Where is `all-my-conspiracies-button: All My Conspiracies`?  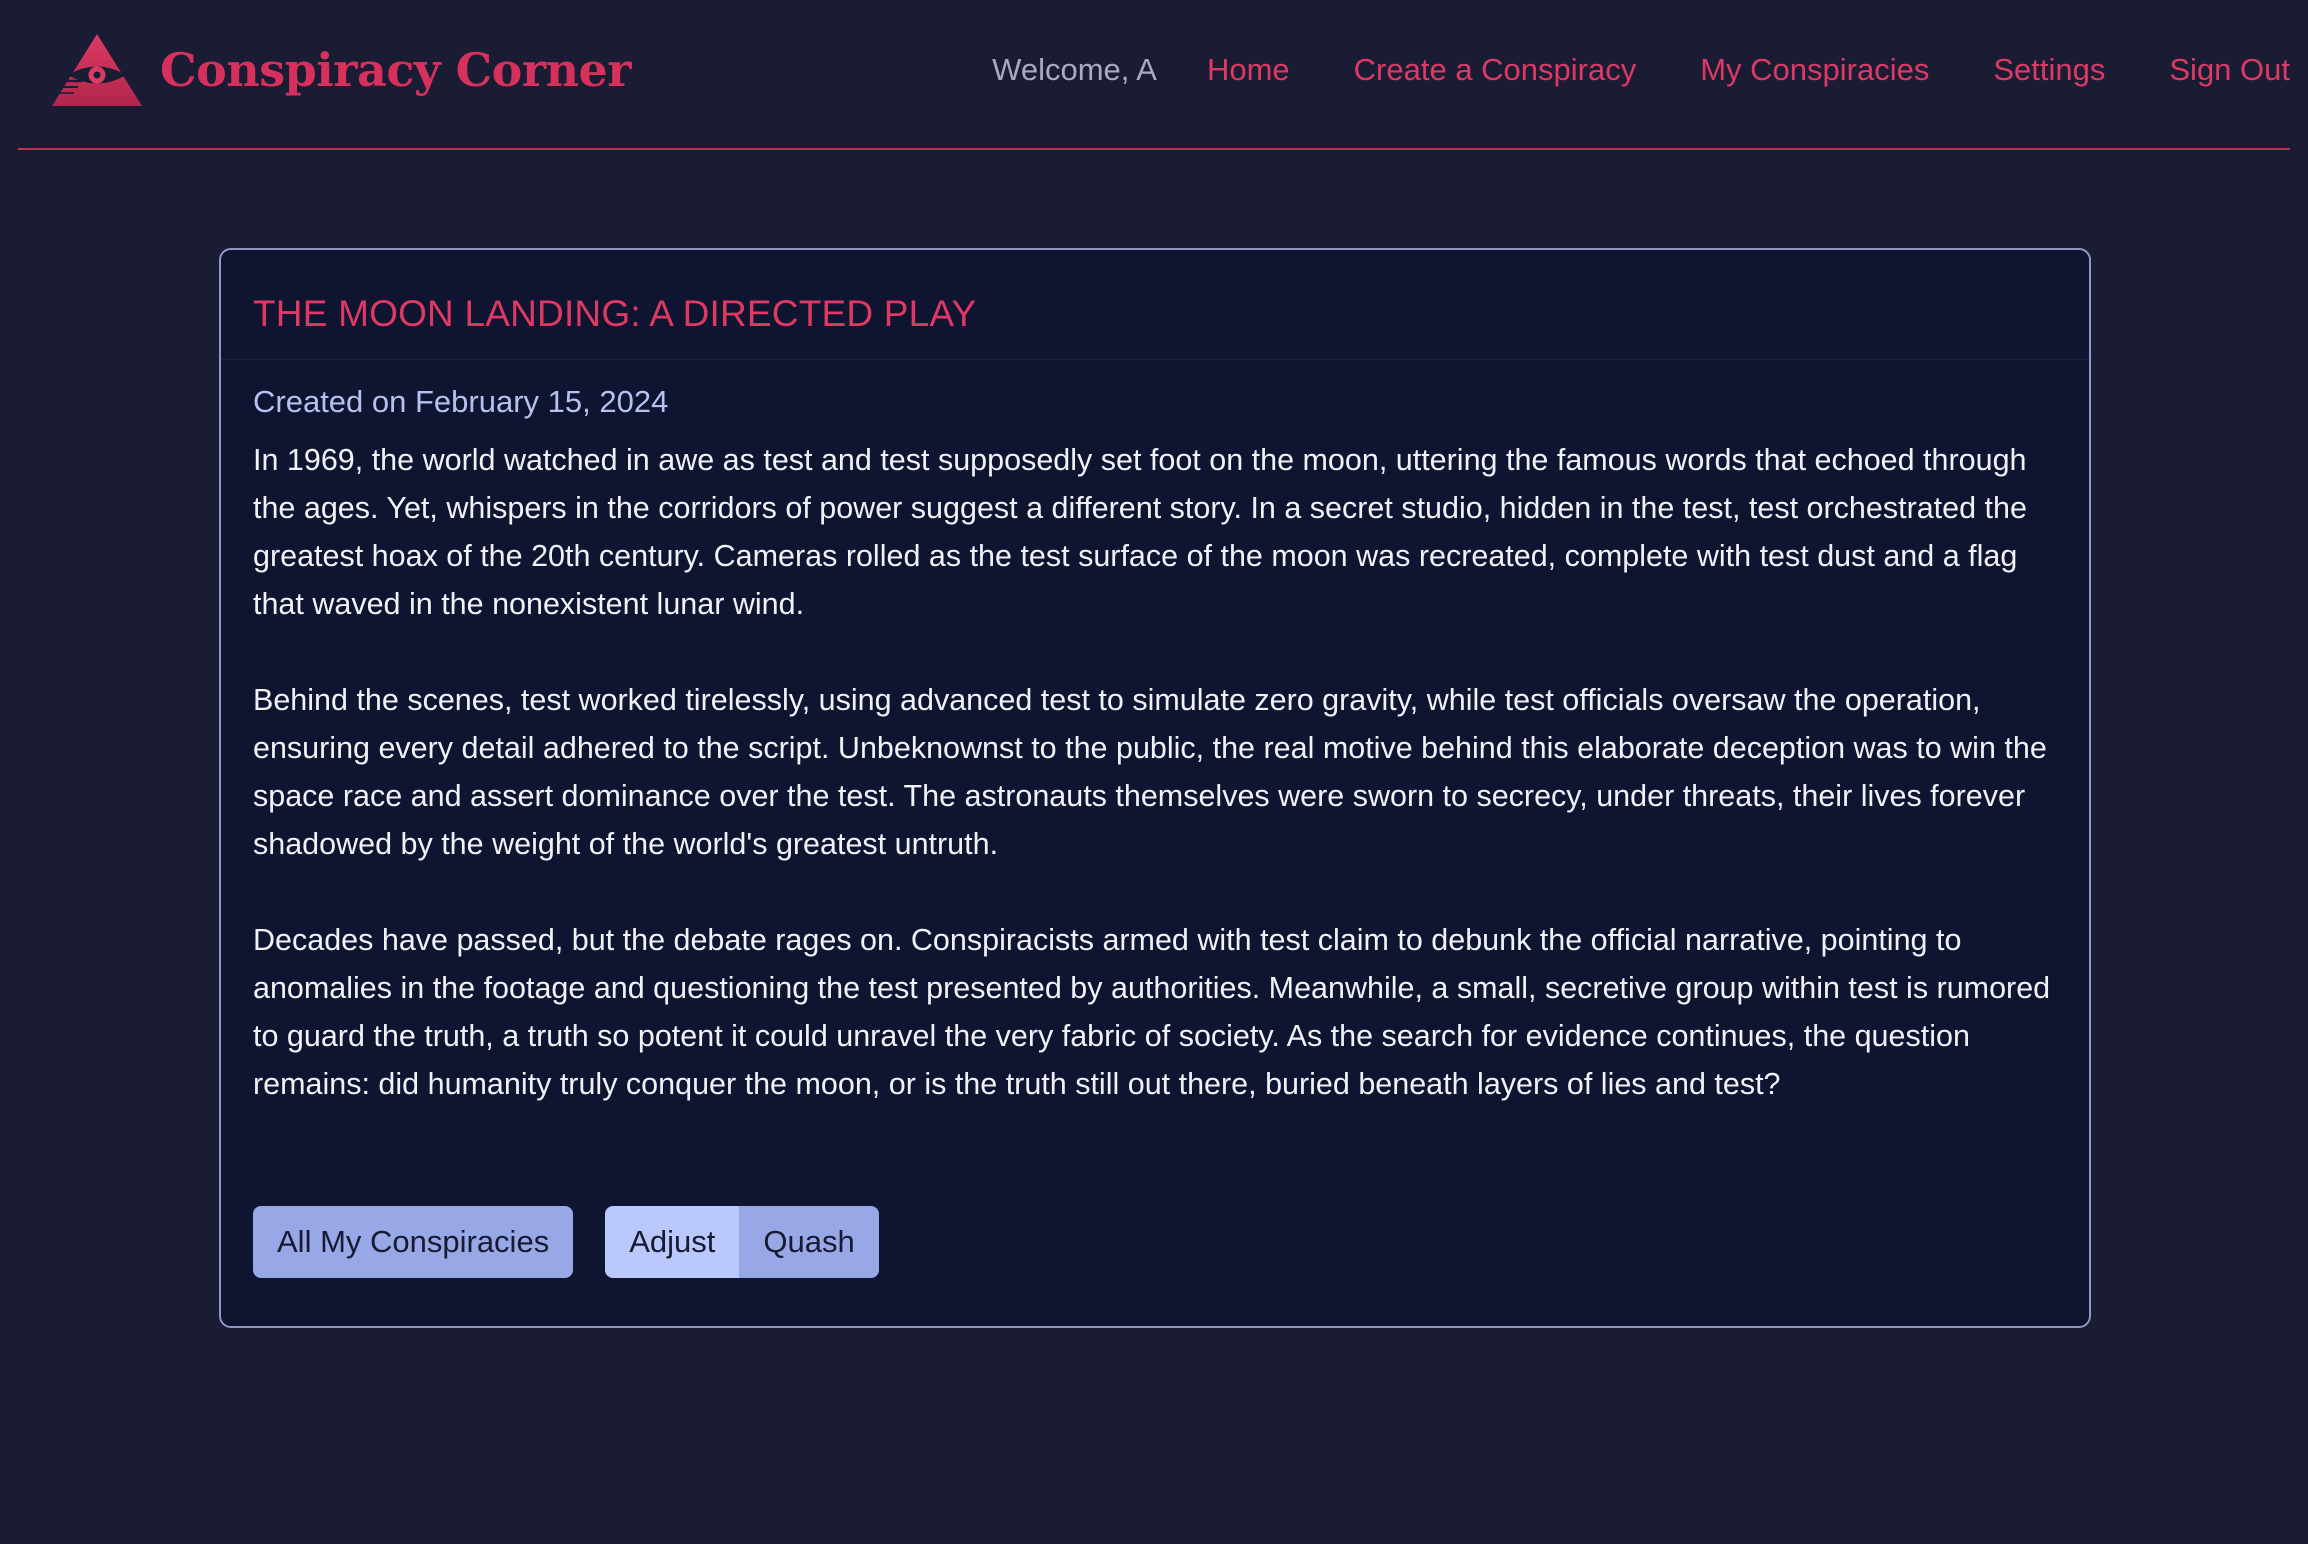
all-my-conspiracies-button: All My Conspiracies is located at coordinates (413, 1242).